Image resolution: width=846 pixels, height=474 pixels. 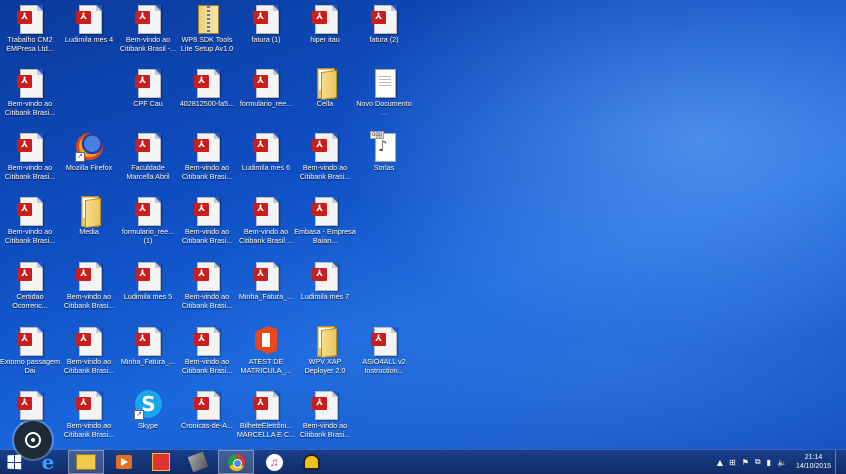 What do you see at coordinates (325, 366) in the screenshot?
I see `desktop-icon-label: WPV XAP Deployer 2.0` at bounding box center [325, 366].